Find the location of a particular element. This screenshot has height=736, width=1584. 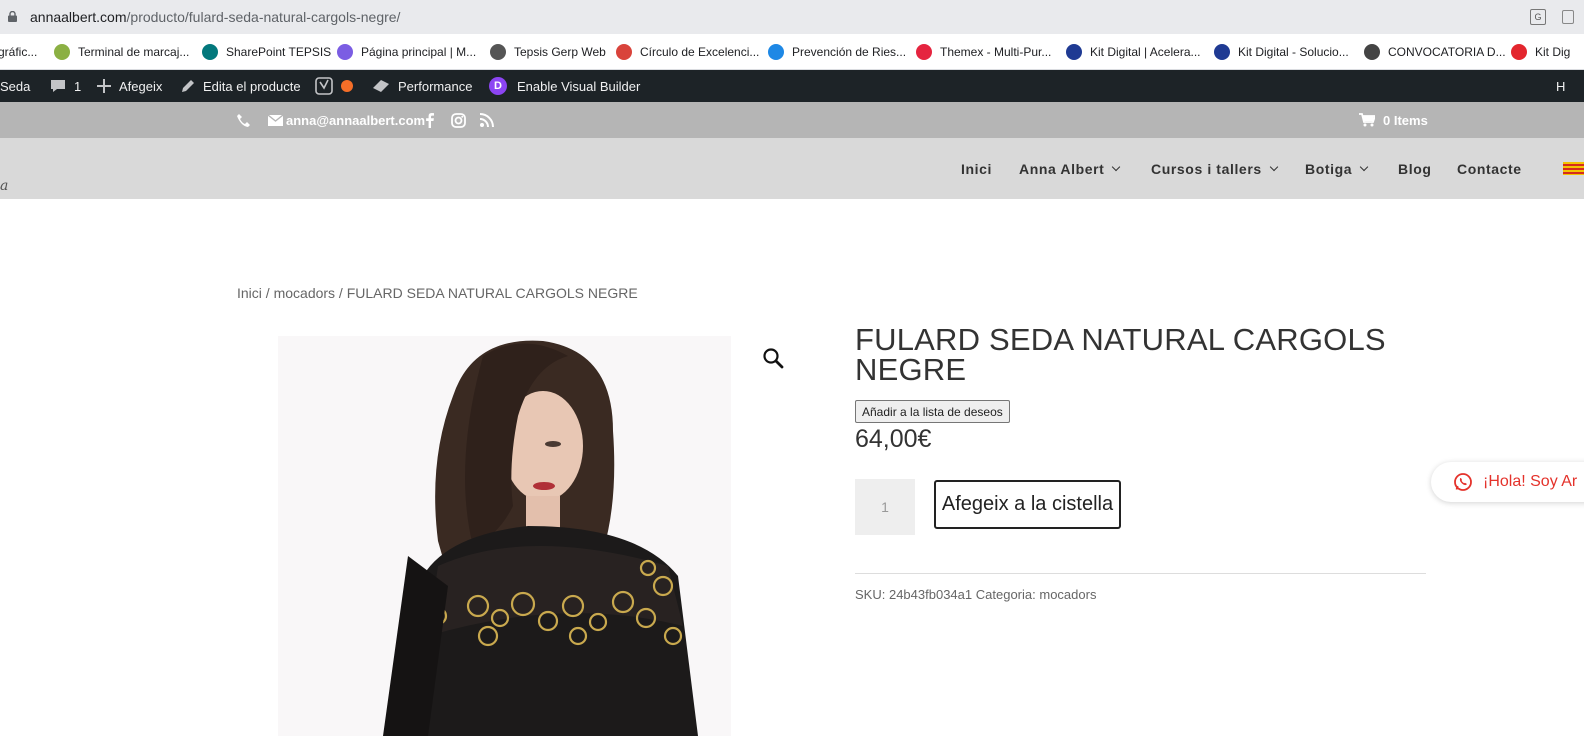

quantity-input is located at coordinates (885, 507).